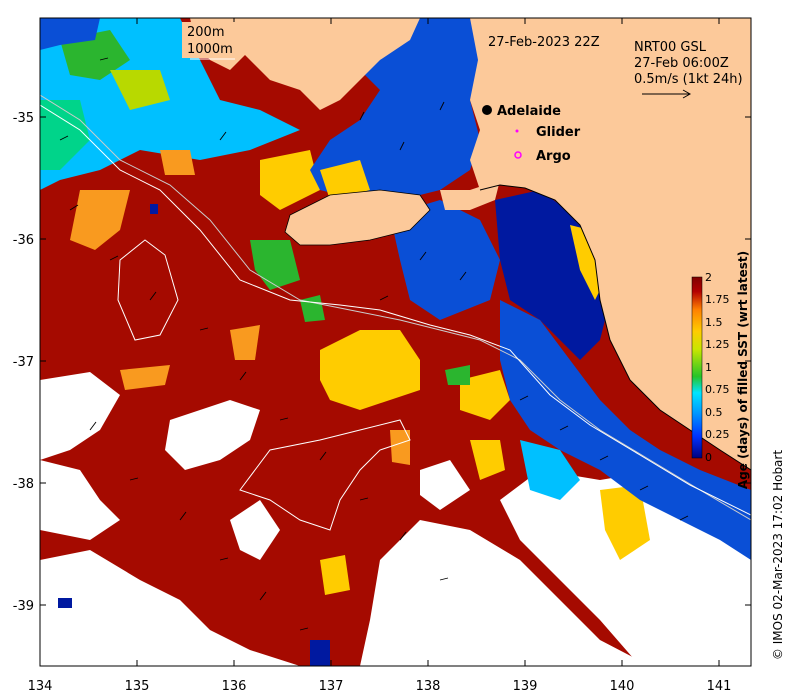 Image resolution: width=792 pixels, height=700 pixels. I want to click on glider-marker, so click(517, 131).